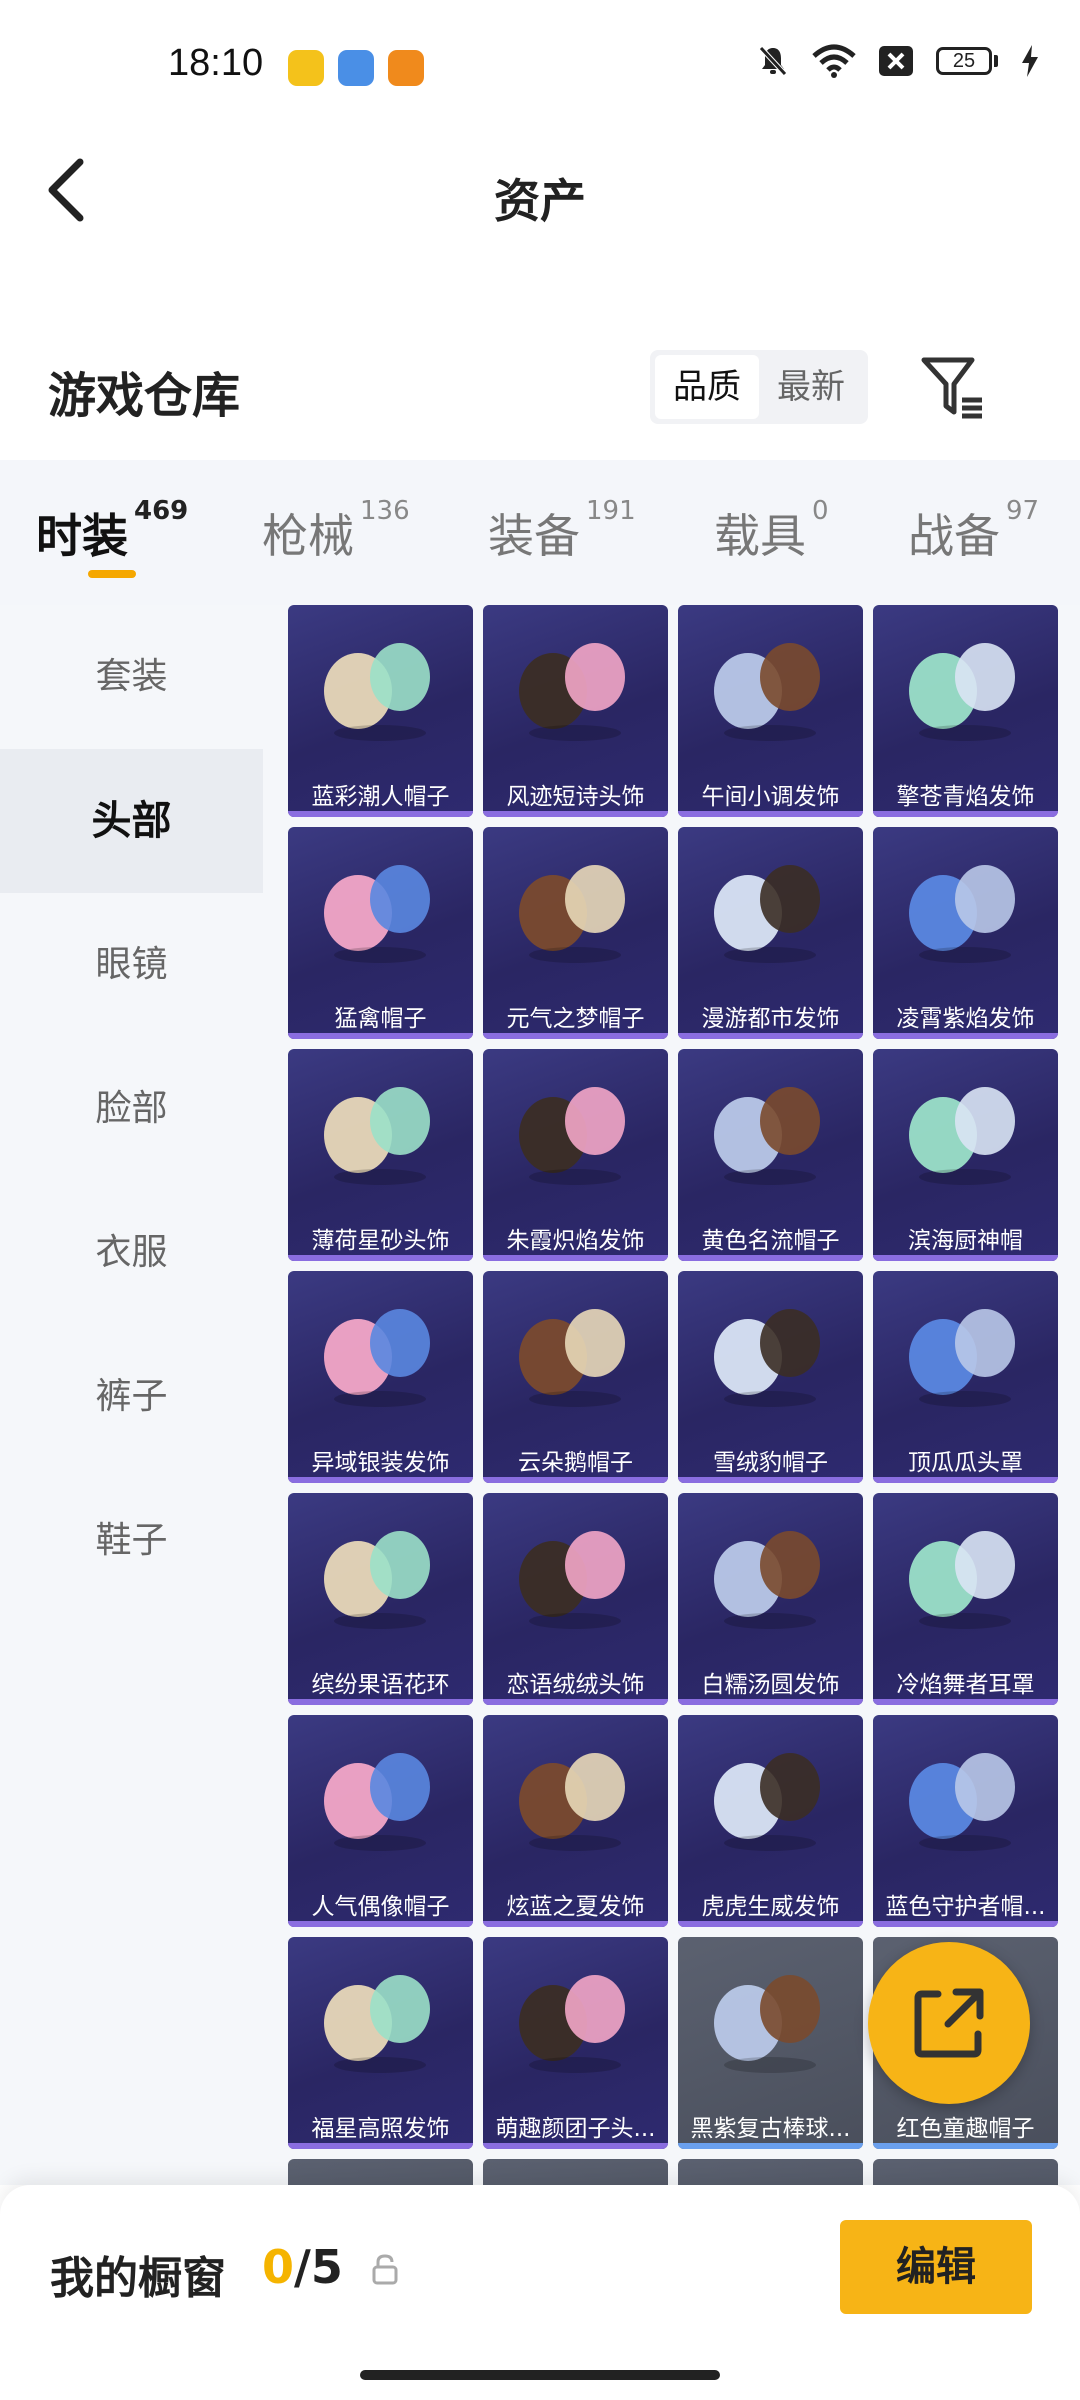 This screenshot has height=2400, width=1080. Describe the element at coordinates (965, 1155) in the screenshot. I see `item-card: 滨海厨神帽` at that location.